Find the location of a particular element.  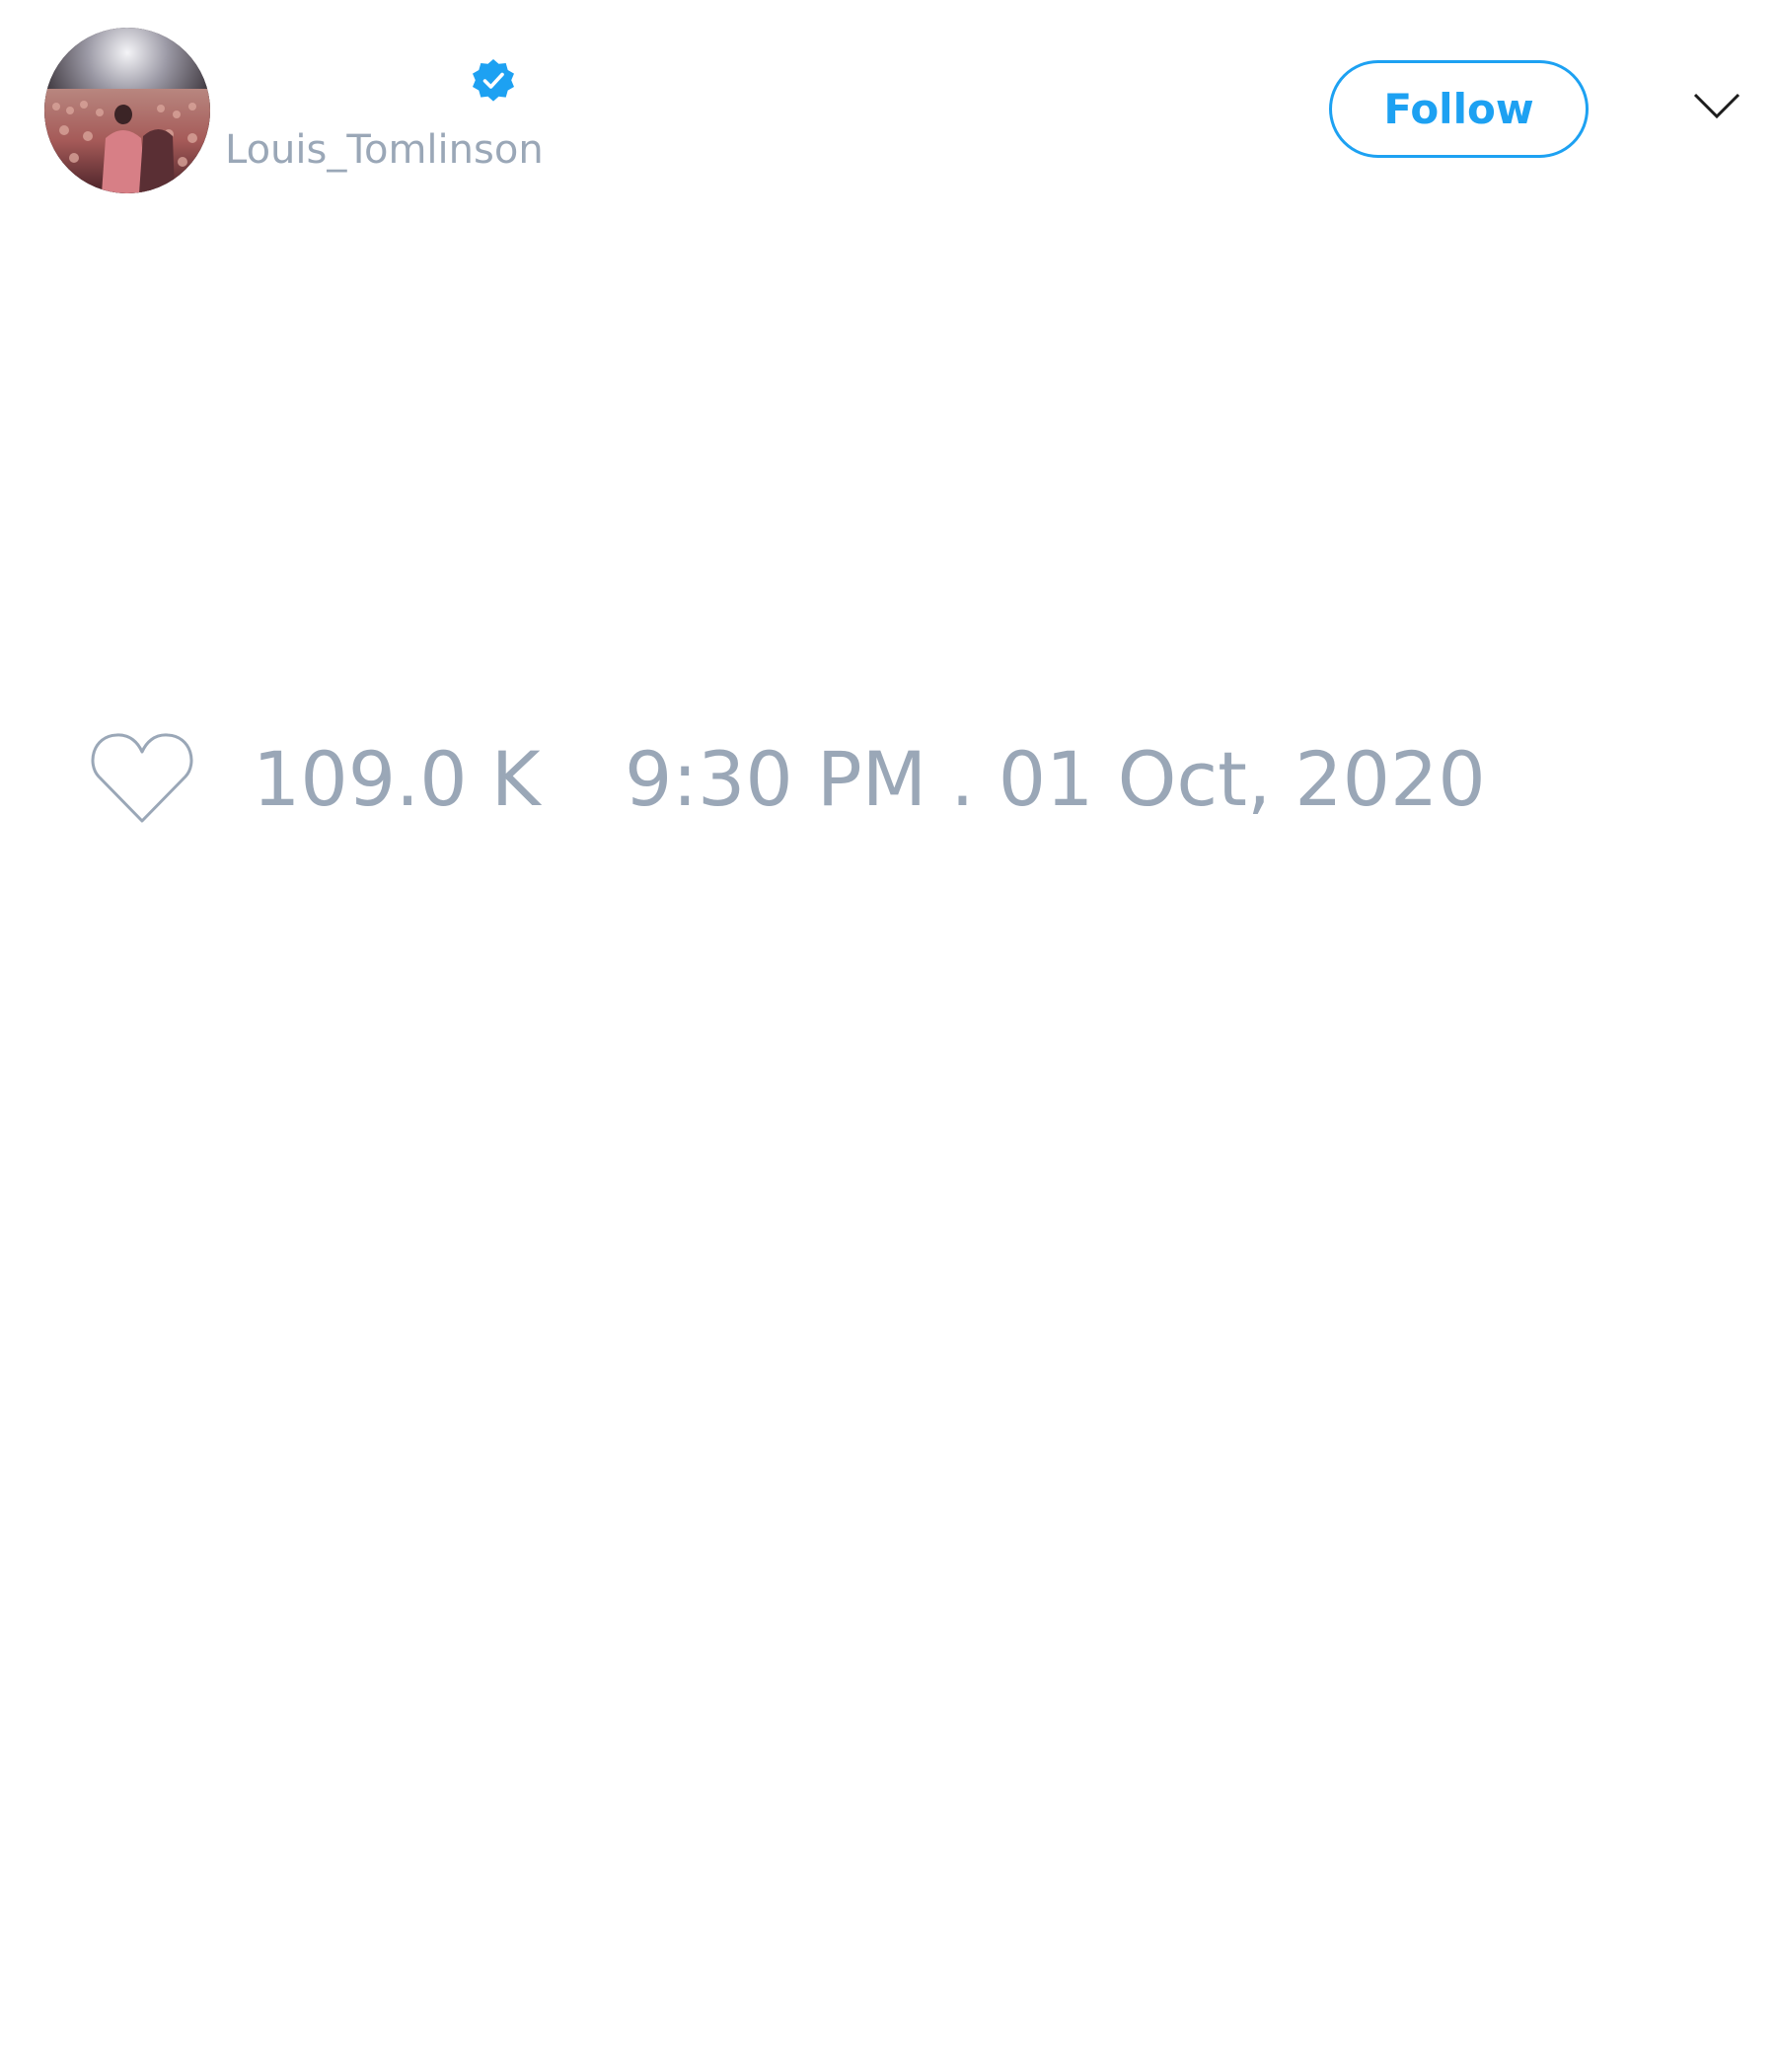

chevron-down-icon is located at coordinates (1717, 106).